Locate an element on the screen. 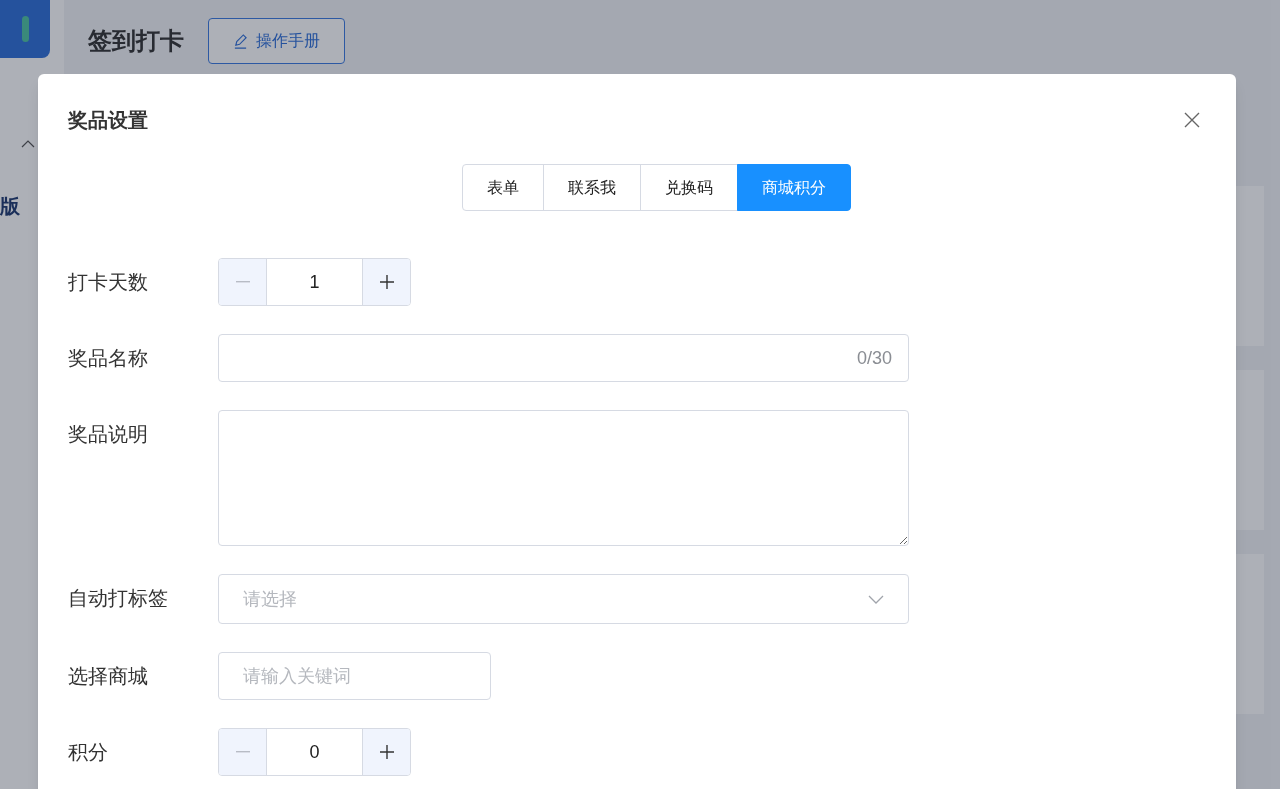  field-label: 积分 is located at coordinates (88, 752).